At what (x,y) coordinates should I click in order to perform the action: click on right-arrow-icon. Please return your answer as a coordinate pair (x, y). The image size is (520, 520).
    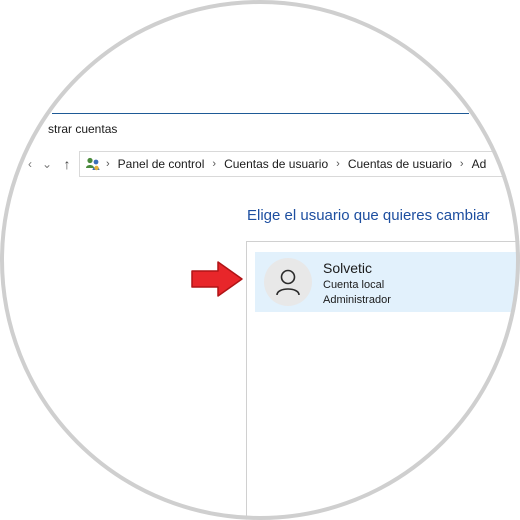
    Looking at the image, I should click on (217, 279).